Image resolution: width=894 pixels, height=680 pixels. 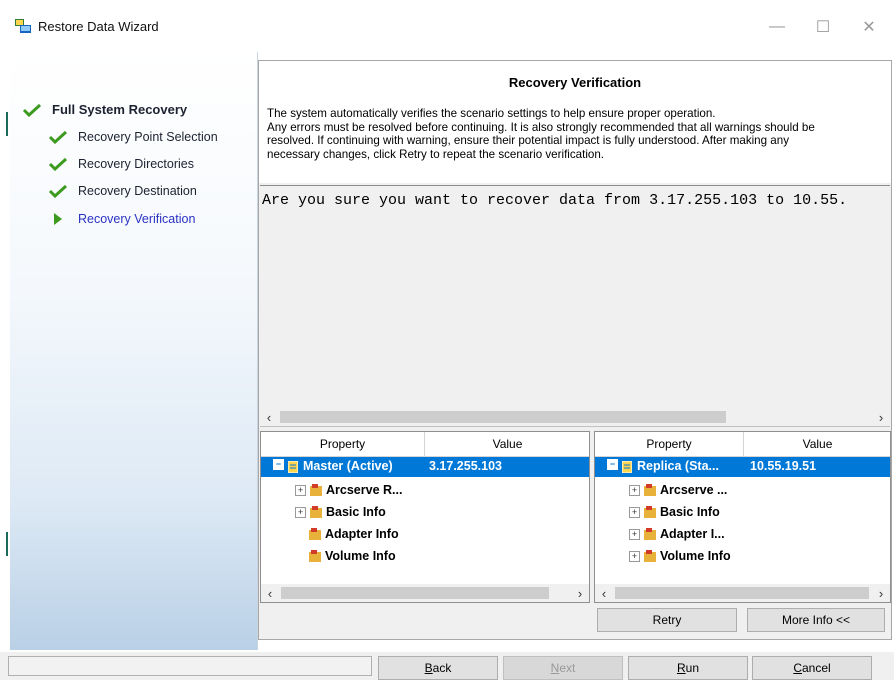 I want to click on run-label: un, so click(x=692, y=668).